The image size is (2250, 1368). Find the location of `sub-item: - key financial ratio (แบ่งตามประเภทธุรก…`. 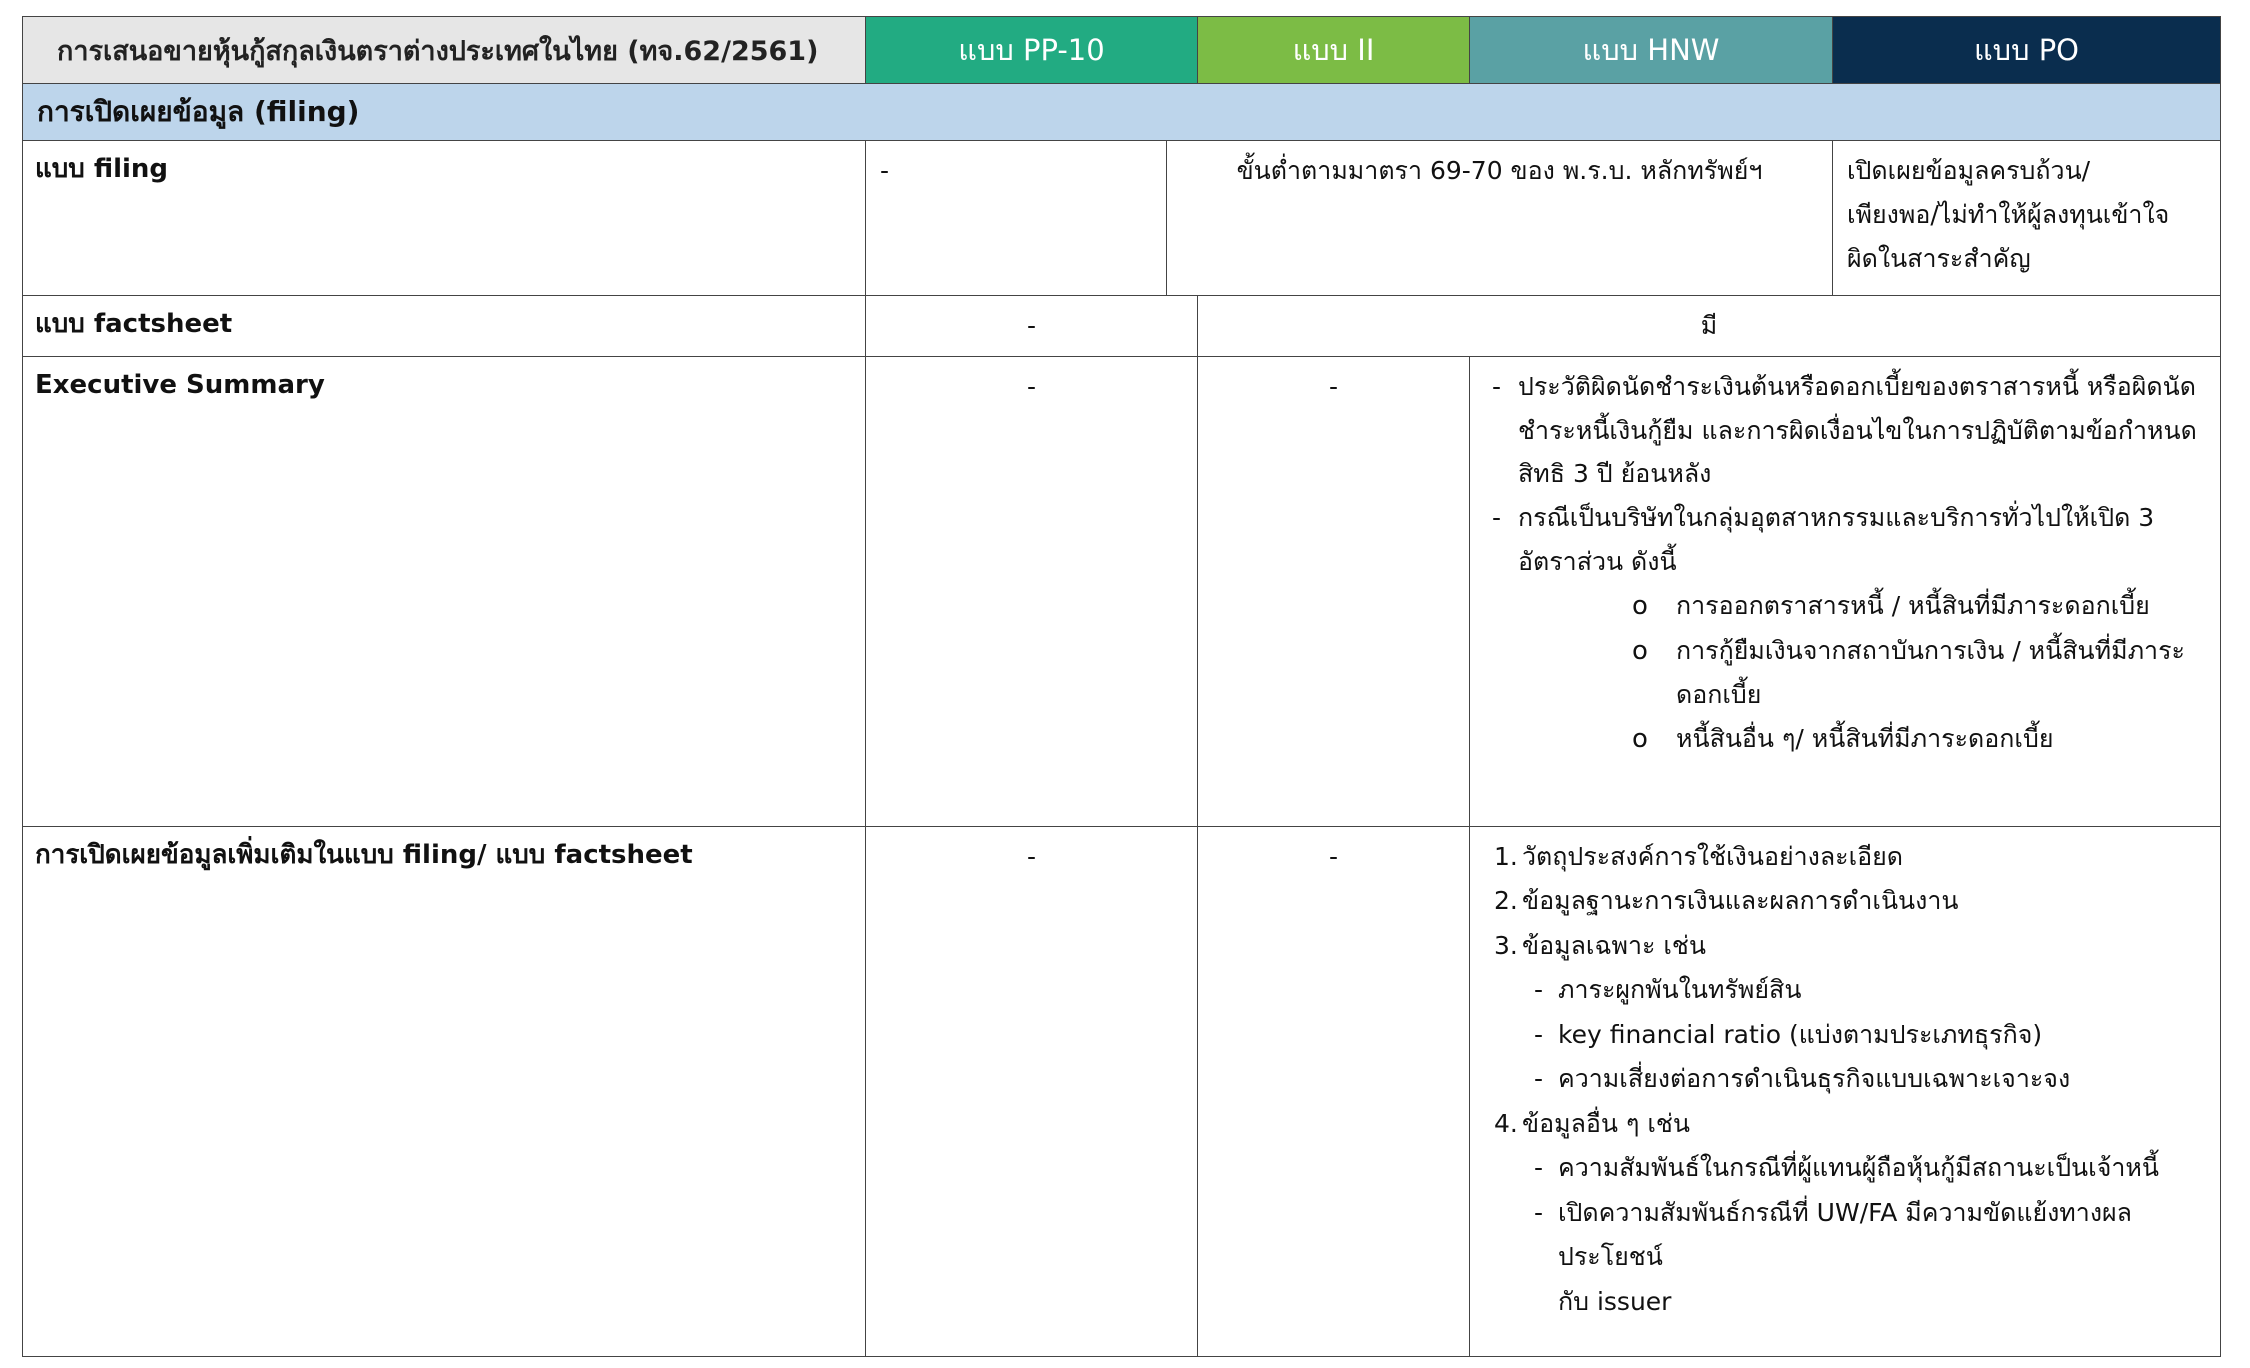

sub-item: - key financial ratio (แบ่งตามประเภทธุรก… is located at coordinates (1850, 1035).